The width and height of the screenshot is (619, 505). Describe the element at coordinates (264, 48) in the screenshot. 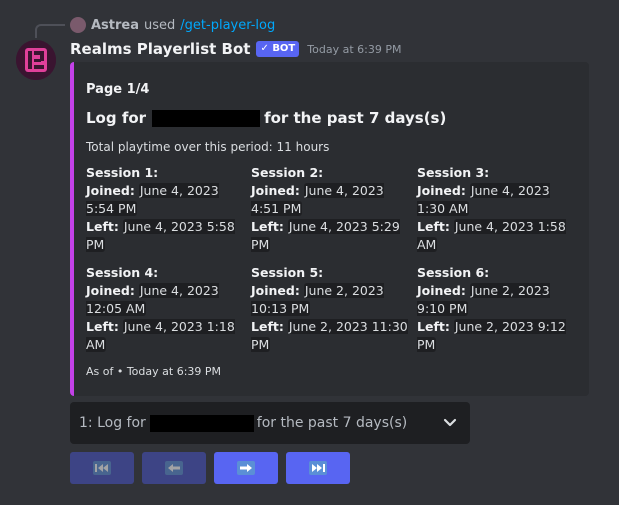

I see `verified-check-icon: ✓` at that location.